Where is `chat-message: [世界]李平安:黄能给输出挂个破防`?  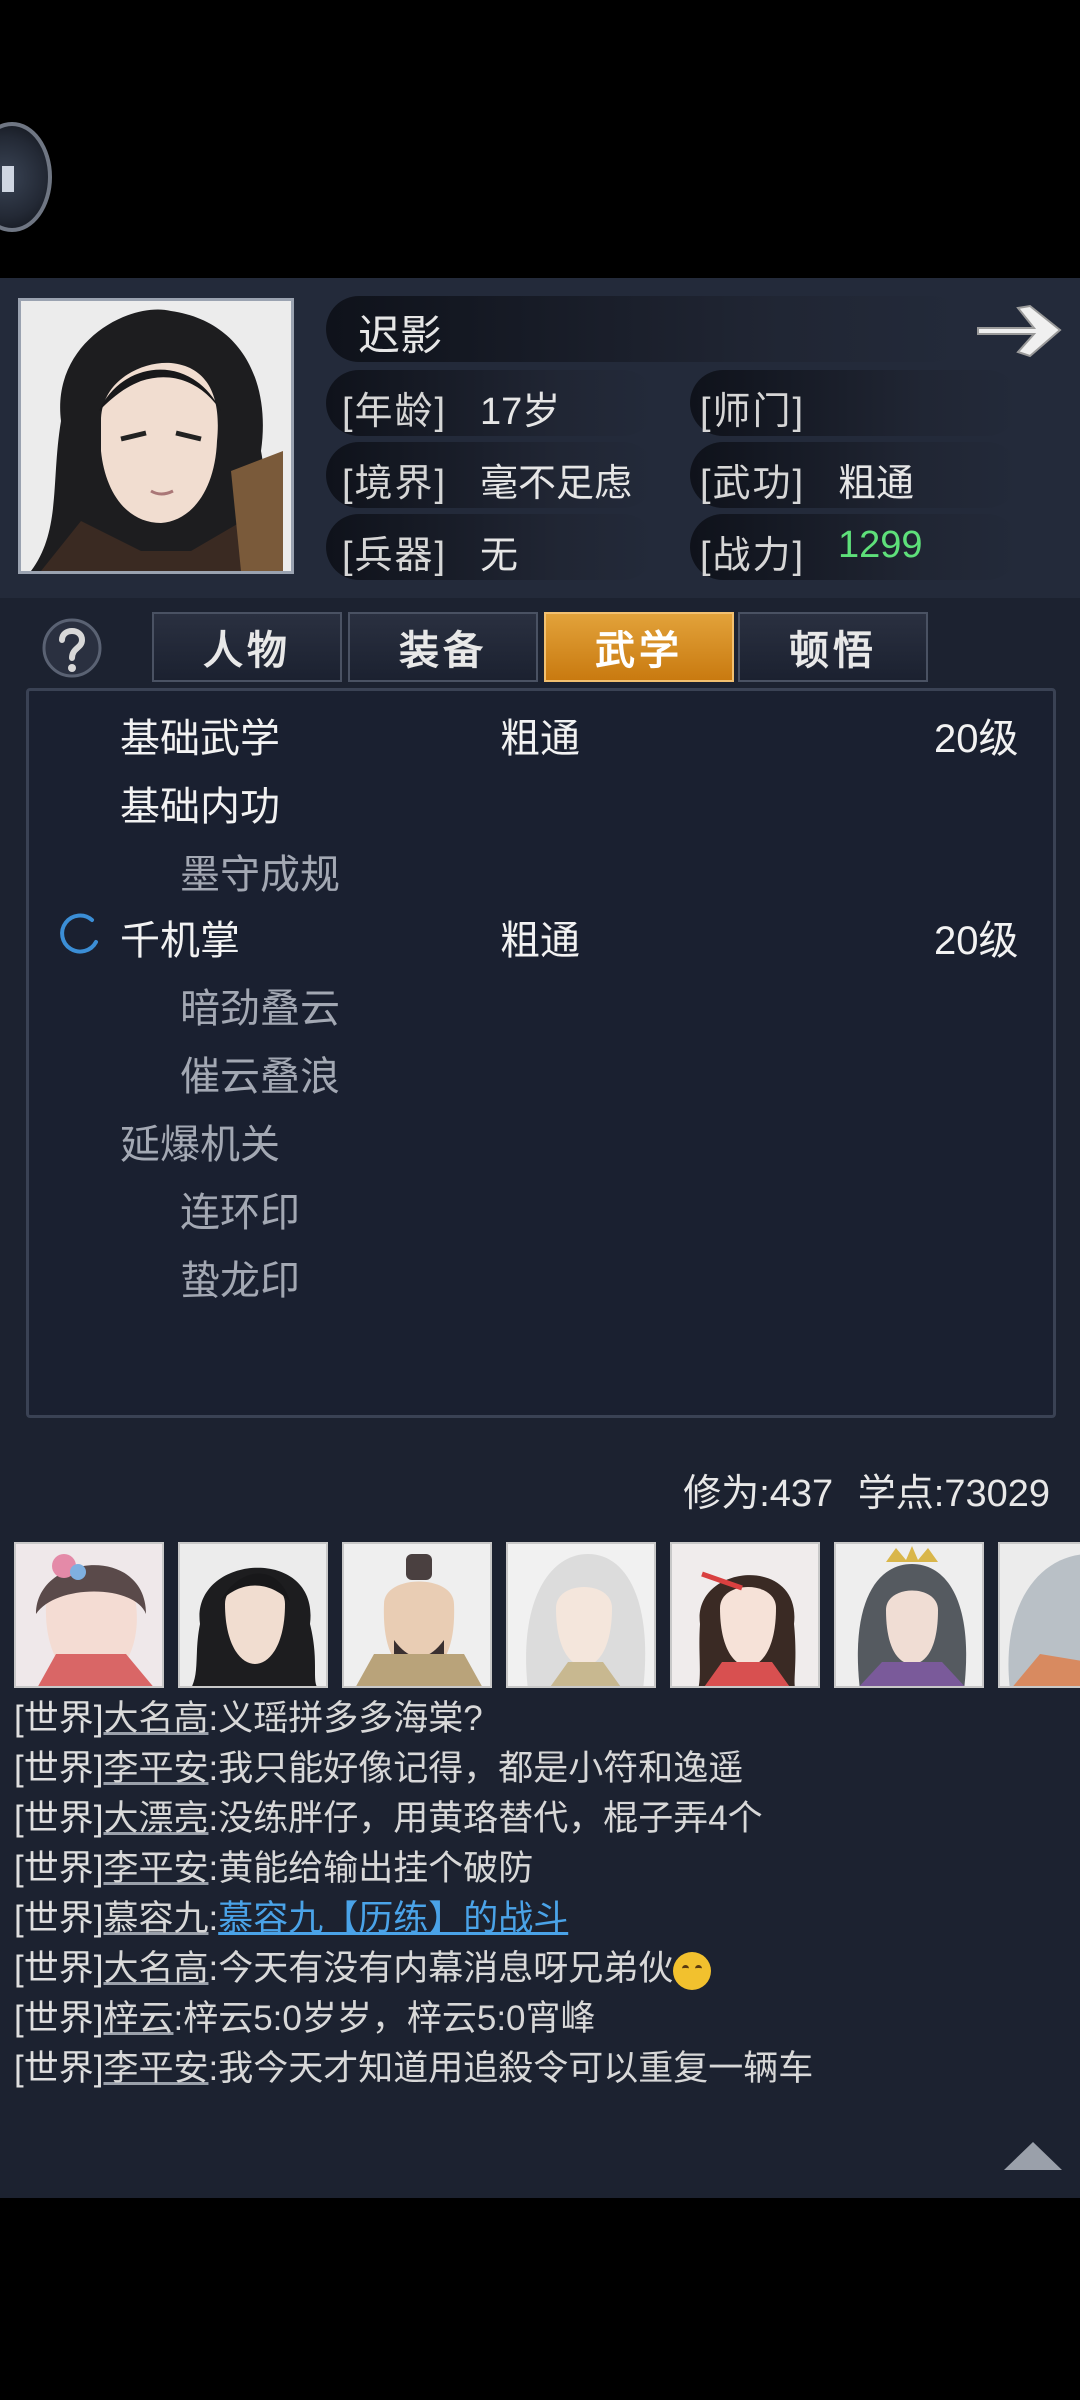
chat-message: [世界]李平安:黄能给输出挂个破防 is located at coordinates (273, 1865).